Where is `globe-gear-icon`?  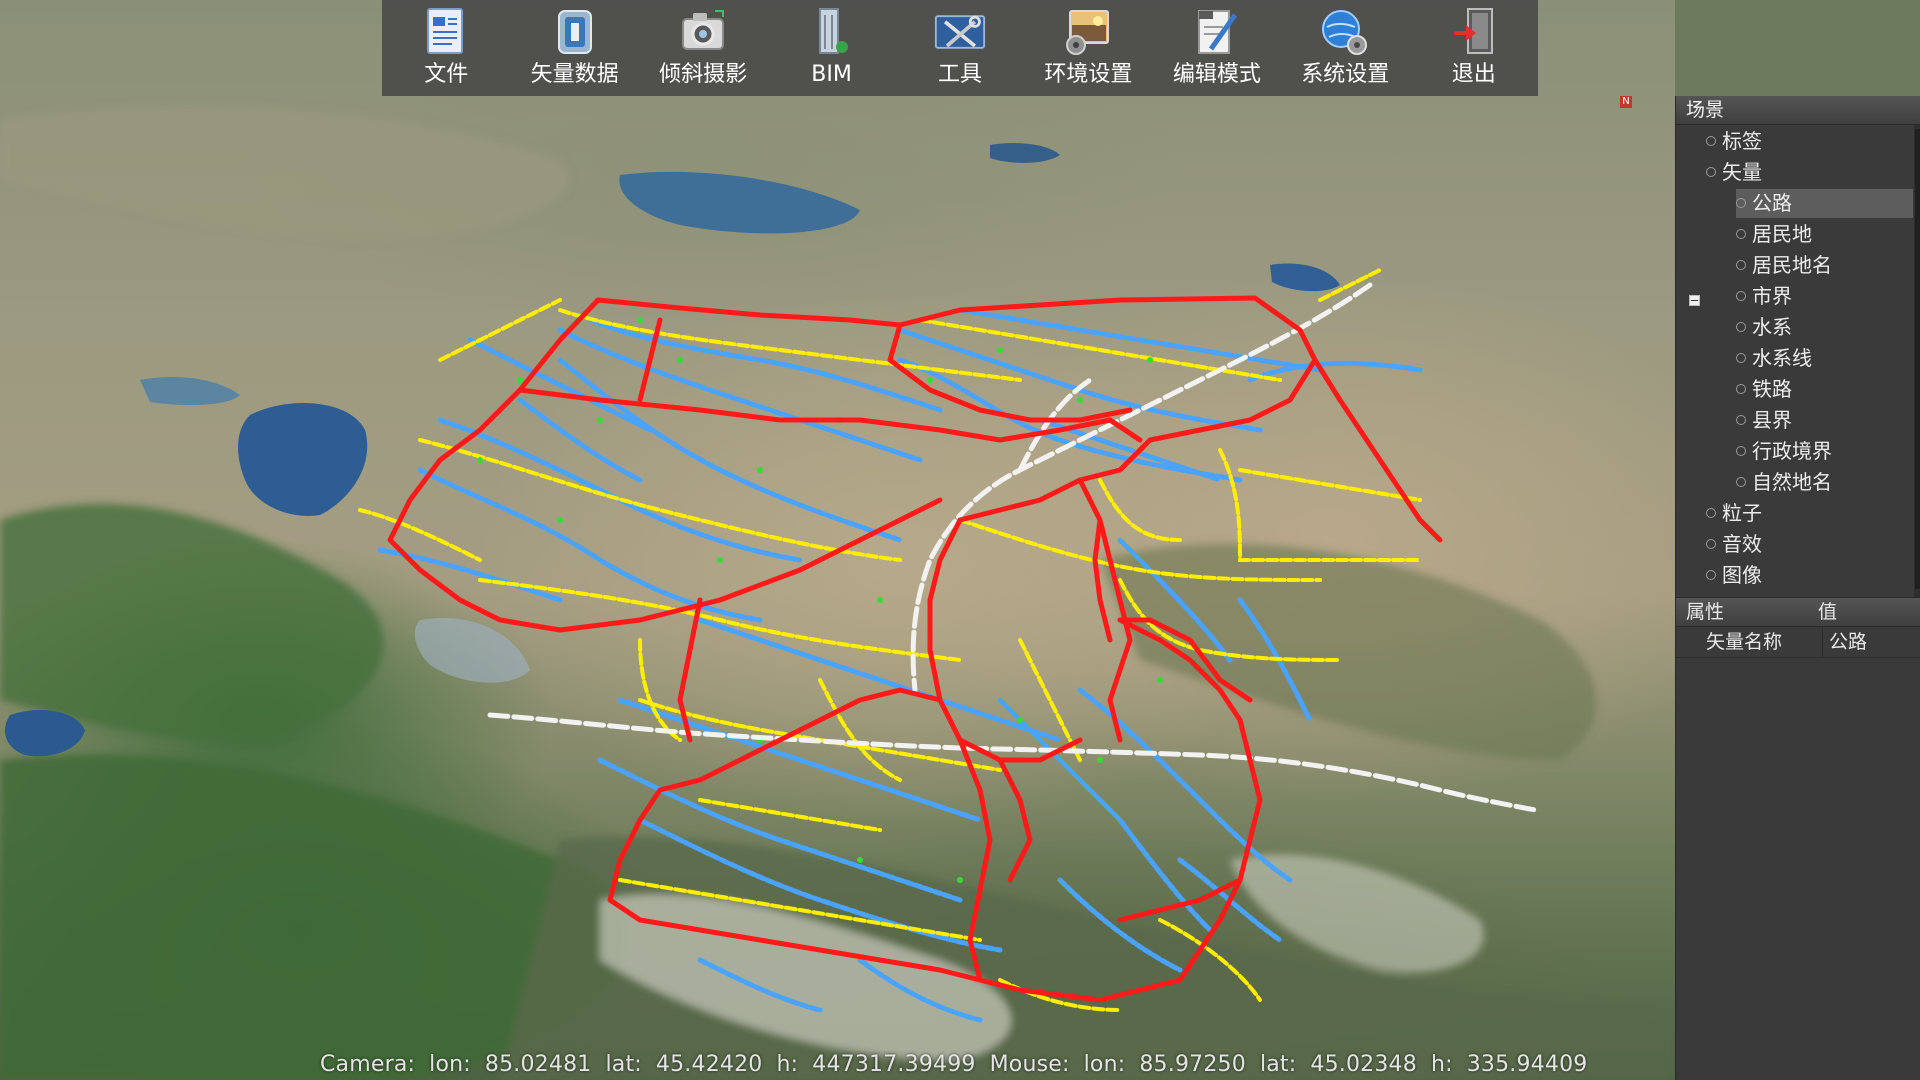 globe-gear-icon is located at coordinates (1345, 32).